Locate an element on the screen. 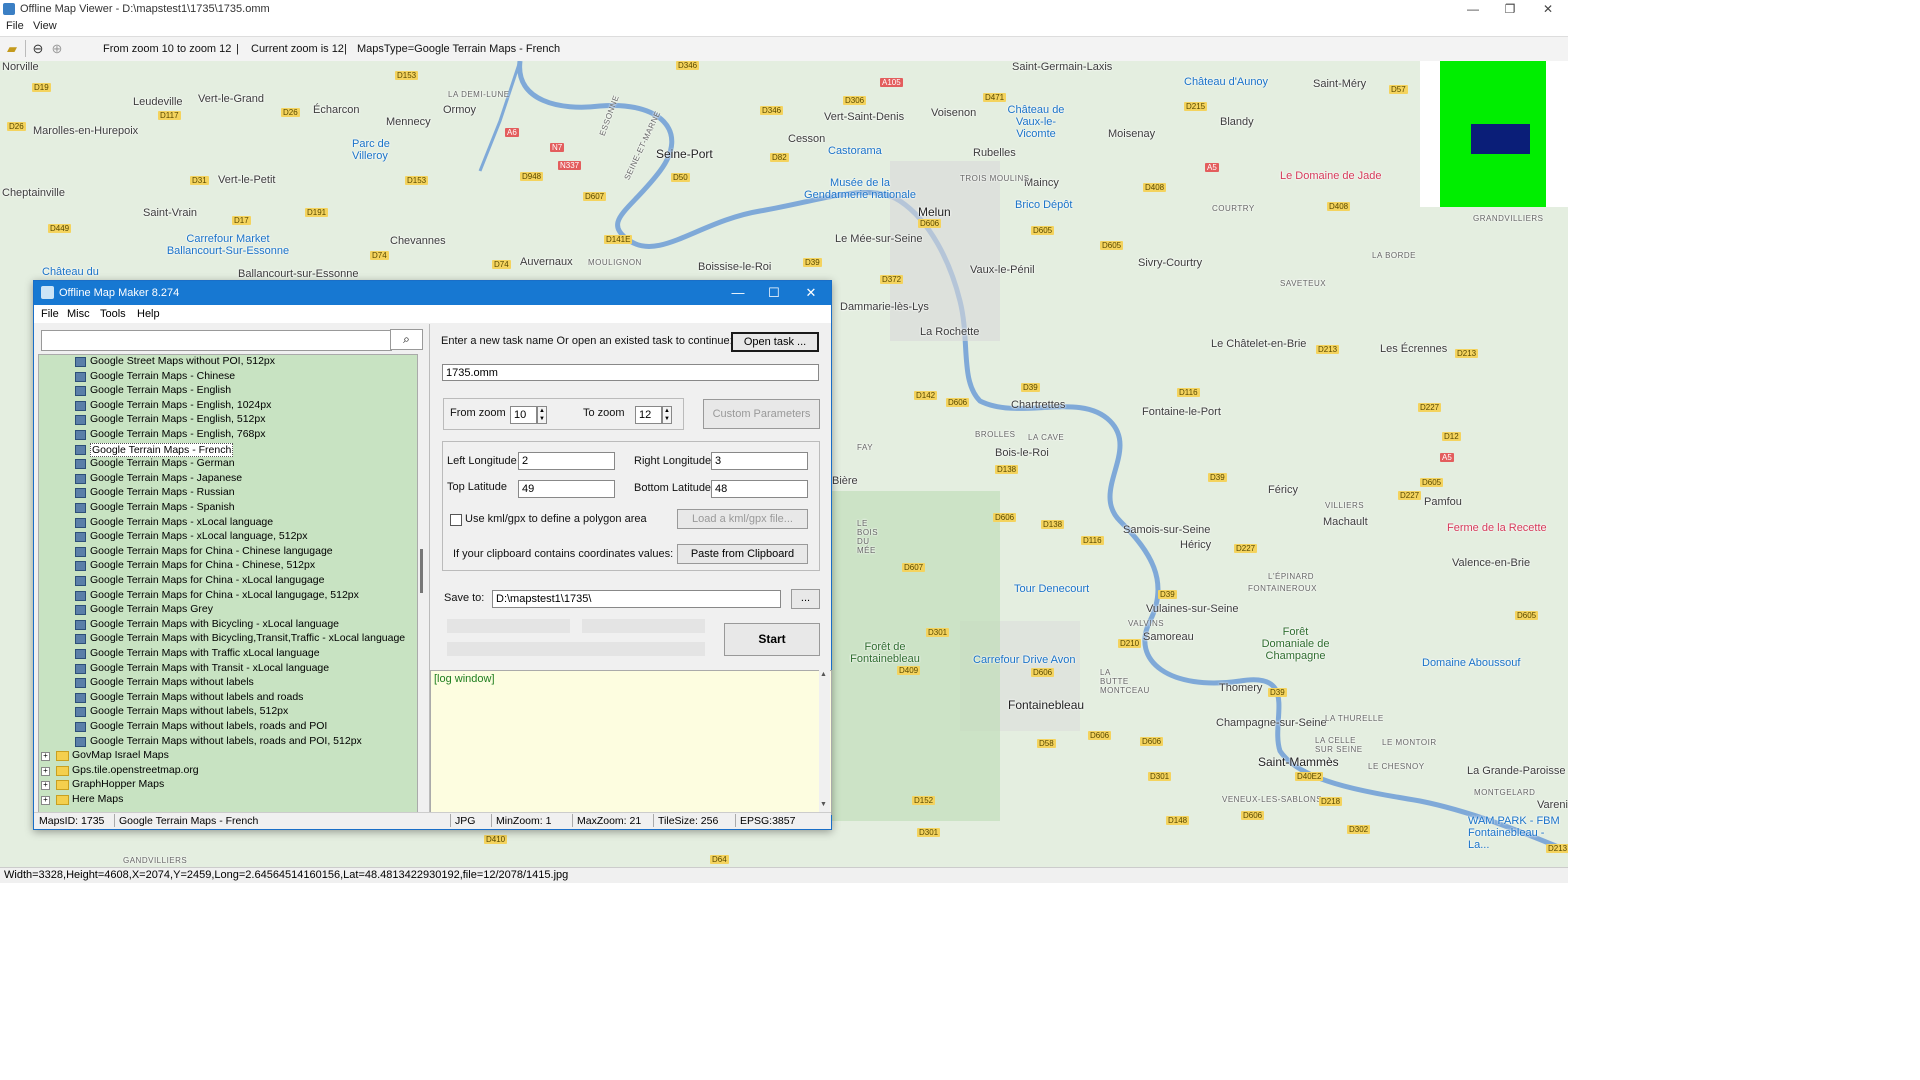  dialog-menu-tools: Tools is located at coordinates (113, 314).